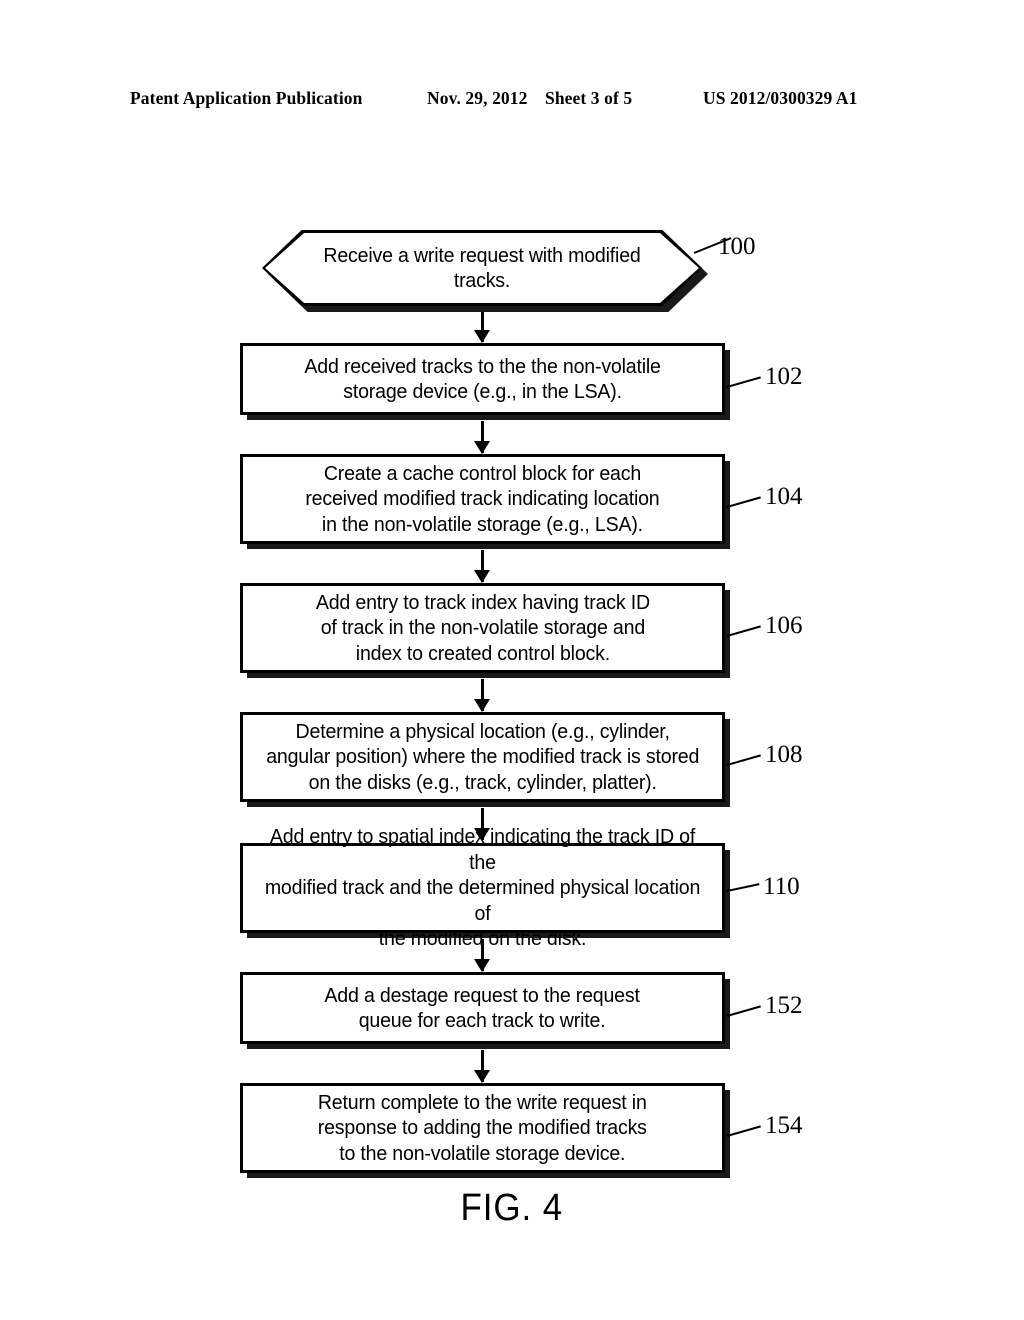  Describe the element at coordinates (784, 1005) in the screenshot. I see `reference-numeral-152: 152` at that location.